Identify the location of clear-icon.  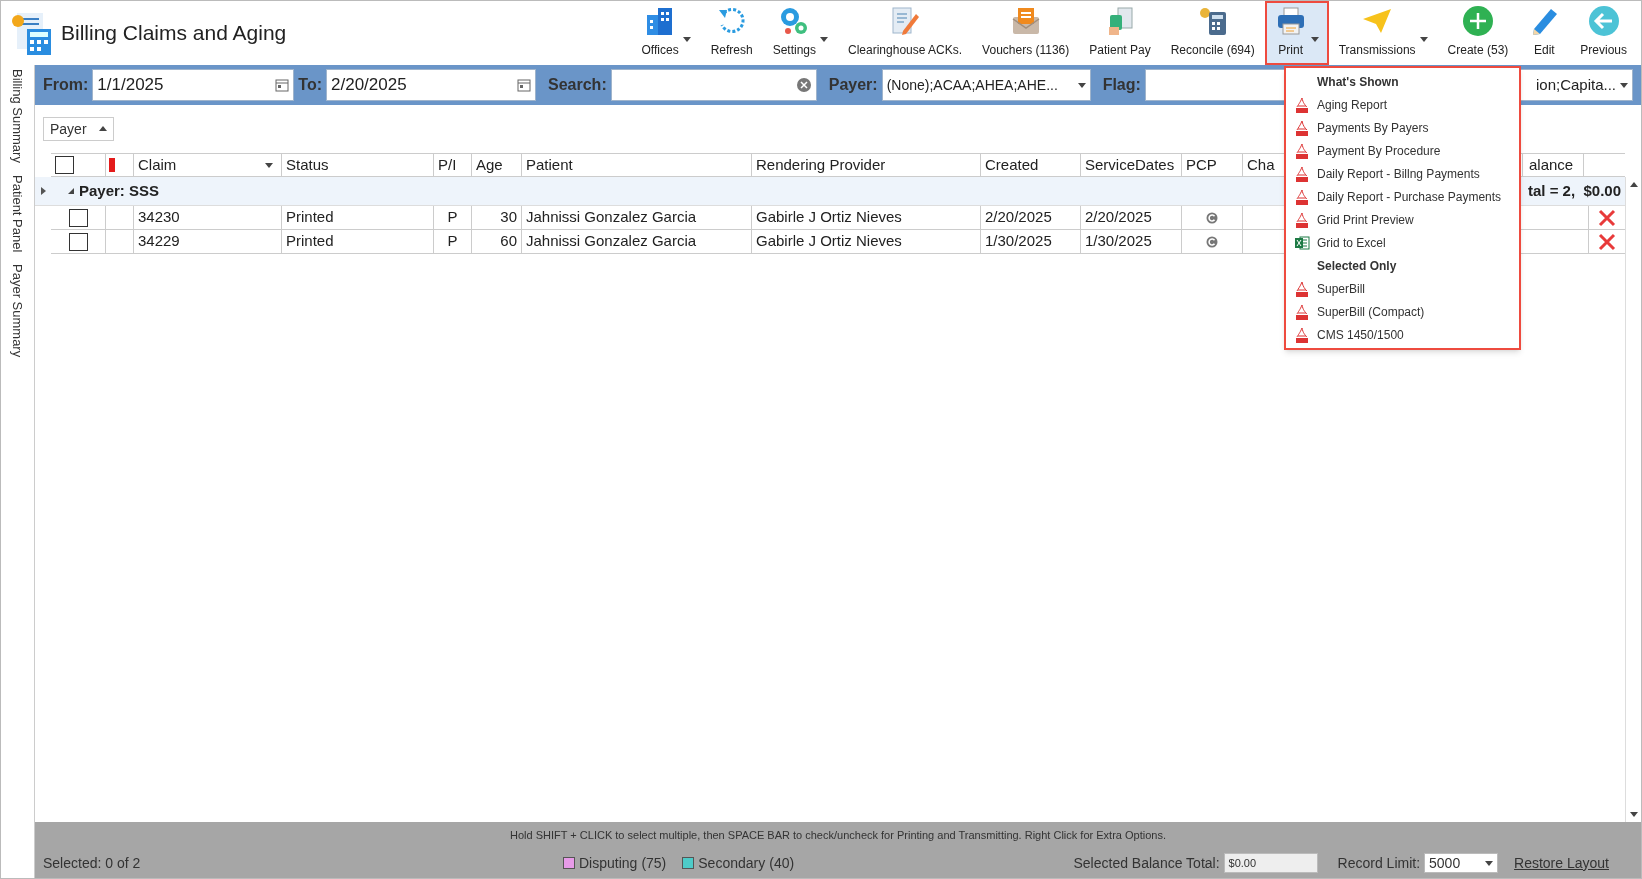
(803, 85).